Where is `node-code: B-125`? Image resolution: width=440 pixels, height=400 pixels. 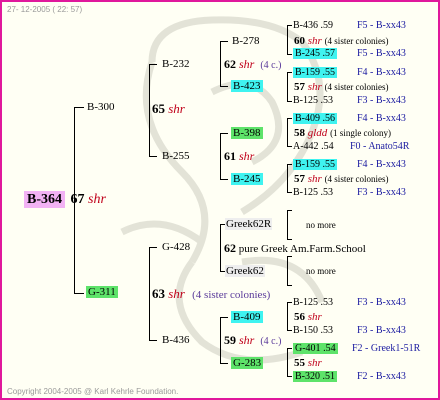
node-code: B-125 is located at coordinates (305, 192).